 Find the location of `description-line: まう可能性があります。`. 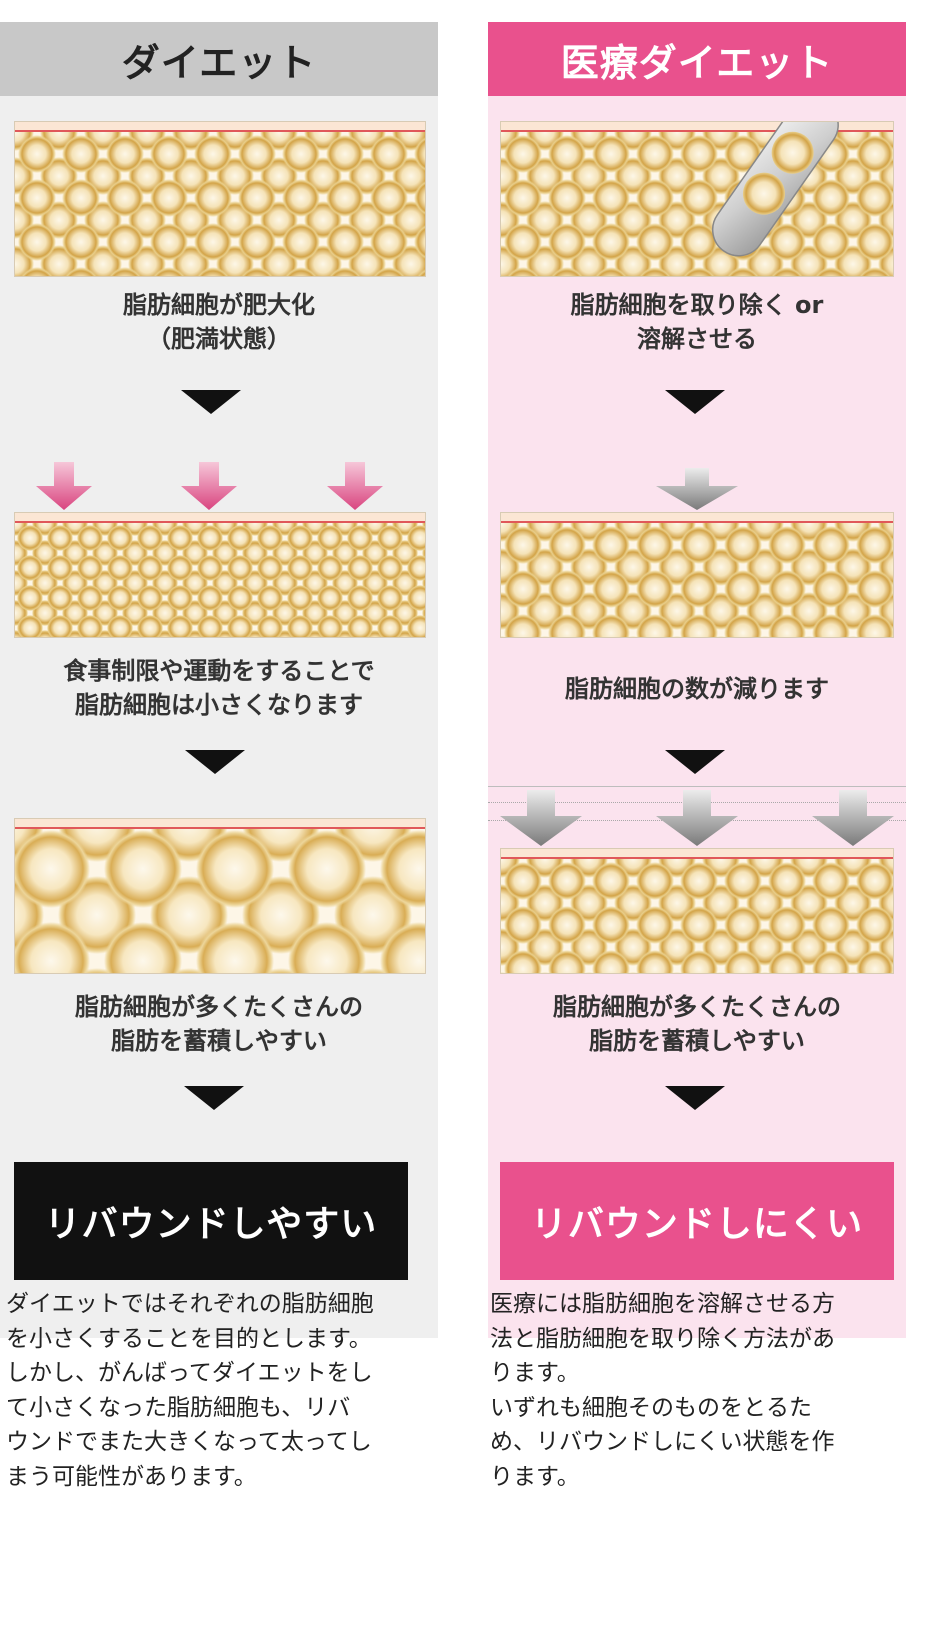

description-line: まう可能性があります。 is located at coordinates (131, 1476).